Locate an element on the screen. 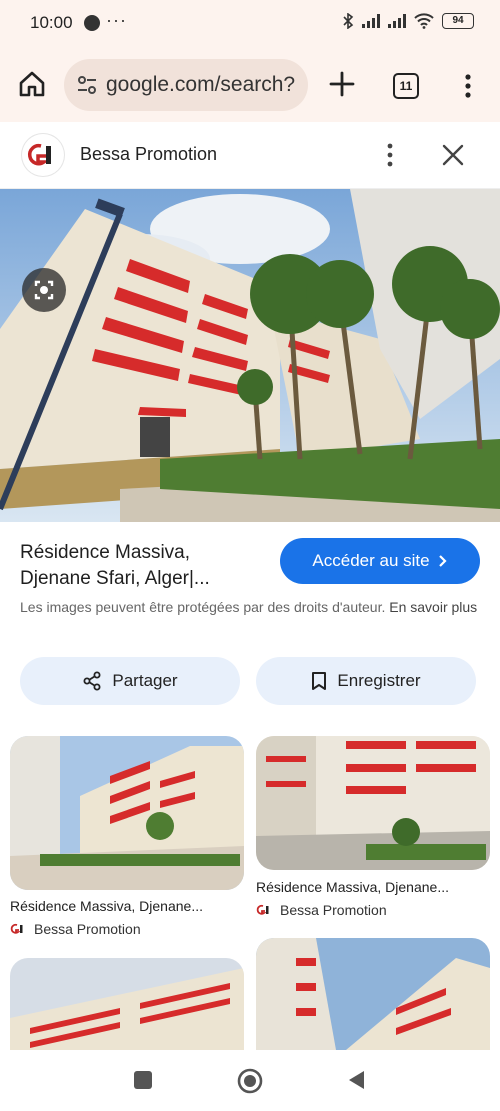 The width and height of the screenshot is (500, 1111). home-icon is located at coordinates (32, 84).